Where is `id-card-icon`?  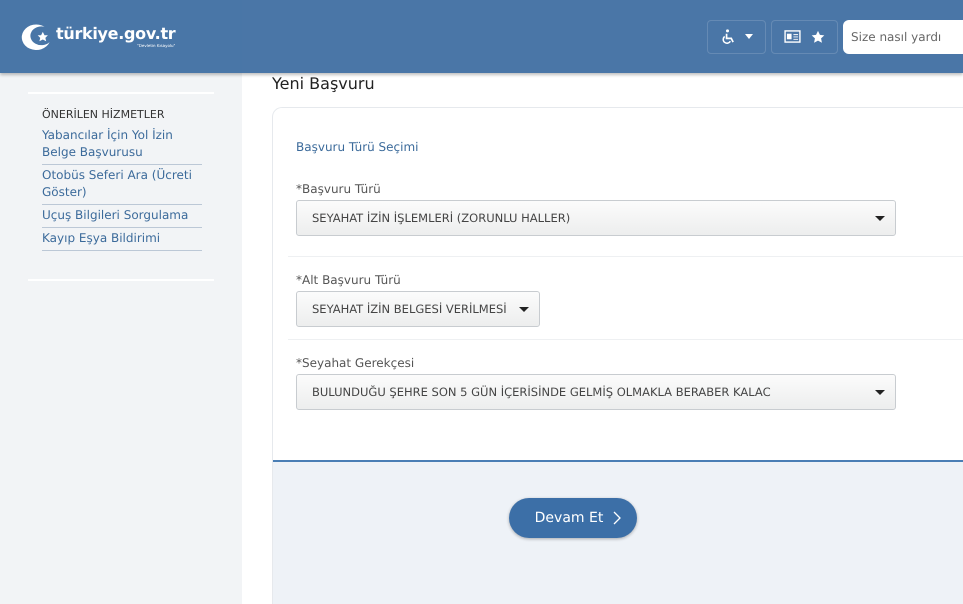 id-card-icon is located at coordinates (792, 36).